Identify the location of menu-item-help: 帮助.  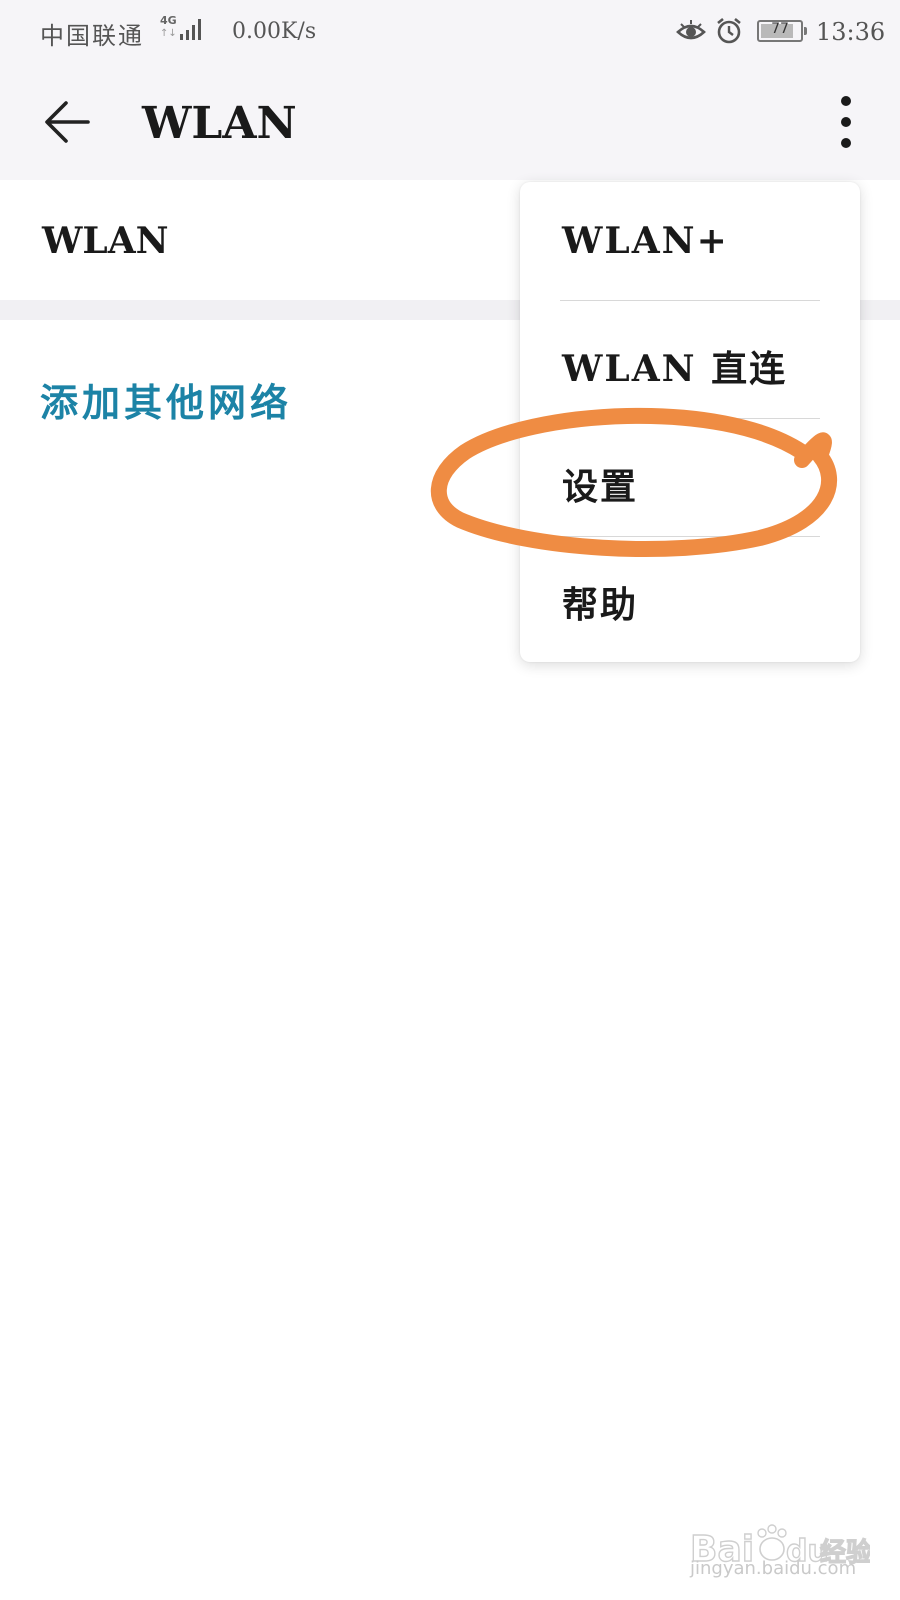
(690, 598).